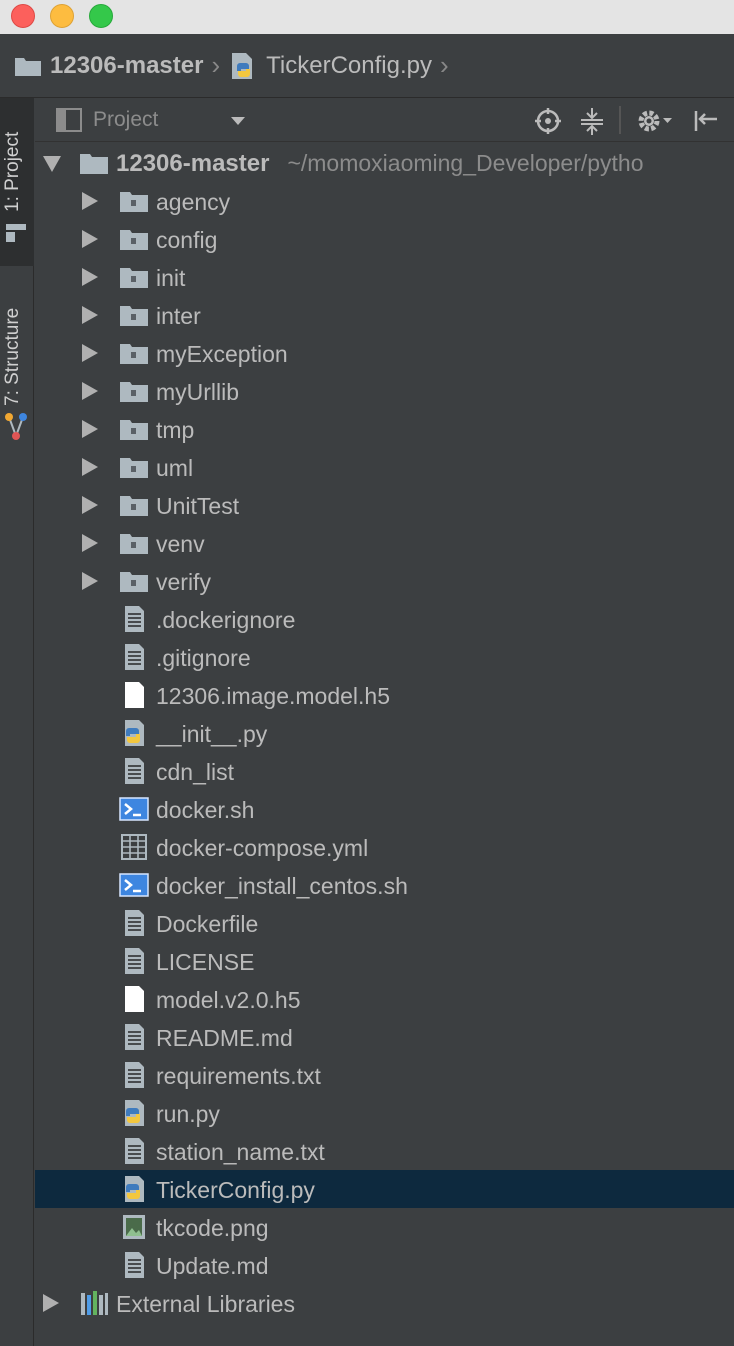 The height and width of the screenshot is (1346, 734). Describe the element at coordinates (384, 847) in the screenshot. I see `tree-file-row: docker-compose.yml` at that location.